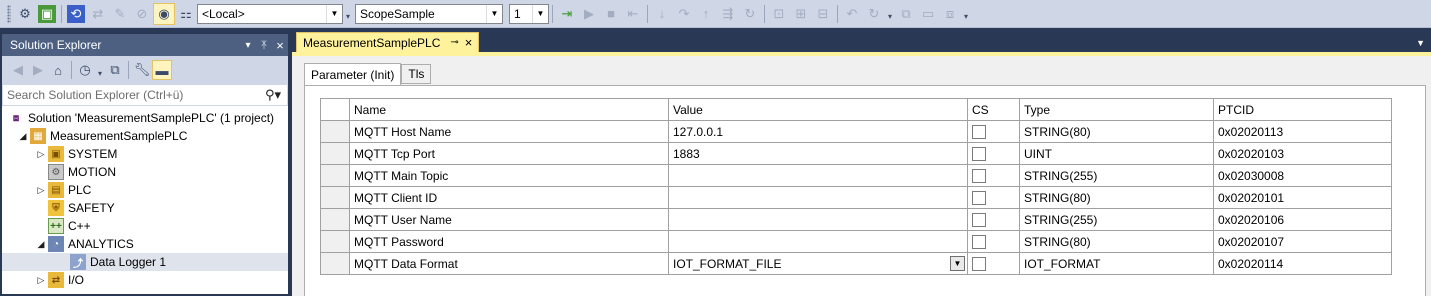  I want to click on start-icon: ▶, so click(589, 14).